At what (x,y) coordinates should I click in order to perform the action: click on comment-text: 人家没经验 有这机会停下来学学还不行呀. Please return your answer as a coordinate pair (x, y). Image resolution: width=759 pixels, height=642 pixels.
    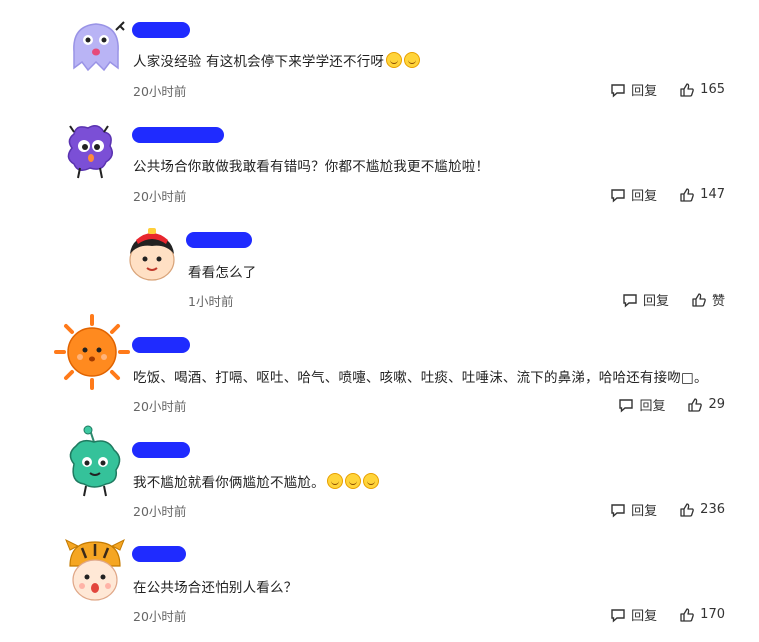
    Looking at the image, I should click on (277, 60).